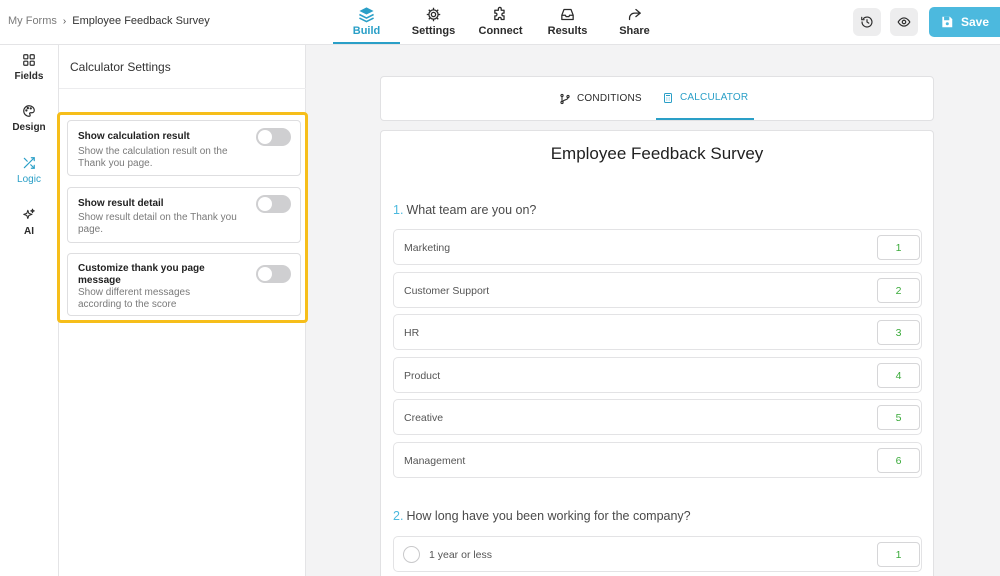  I want to click on share-arrow-icon, so click(634, 14).